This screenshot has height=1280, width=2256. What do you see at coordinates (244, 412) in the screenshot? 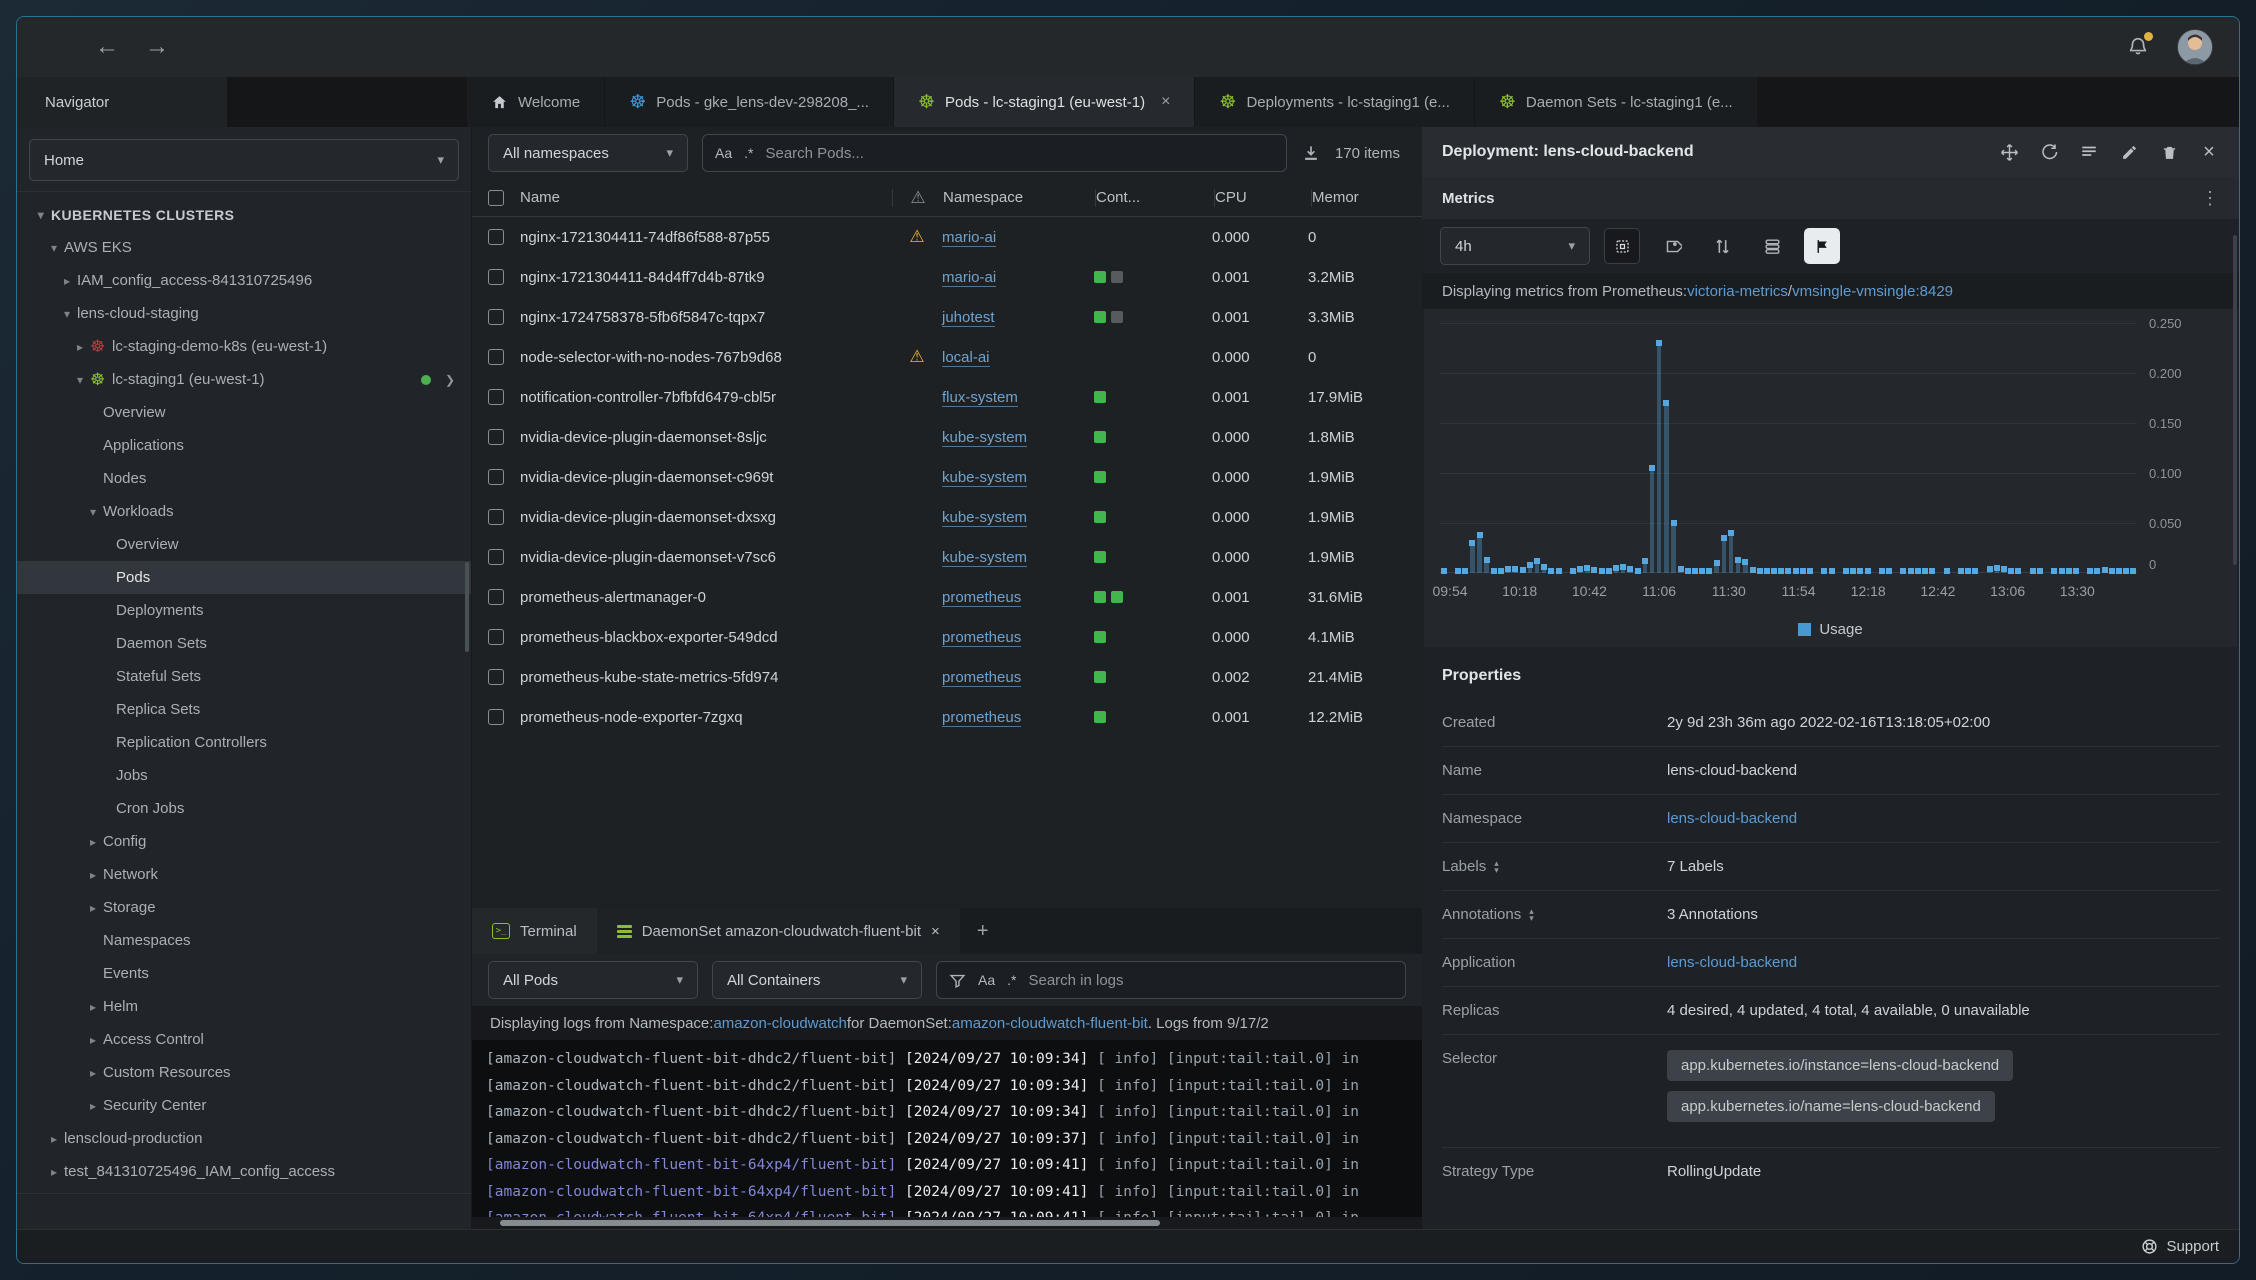
I see `sidebar-item-overview: Overview` at bounding box center [244, 412].